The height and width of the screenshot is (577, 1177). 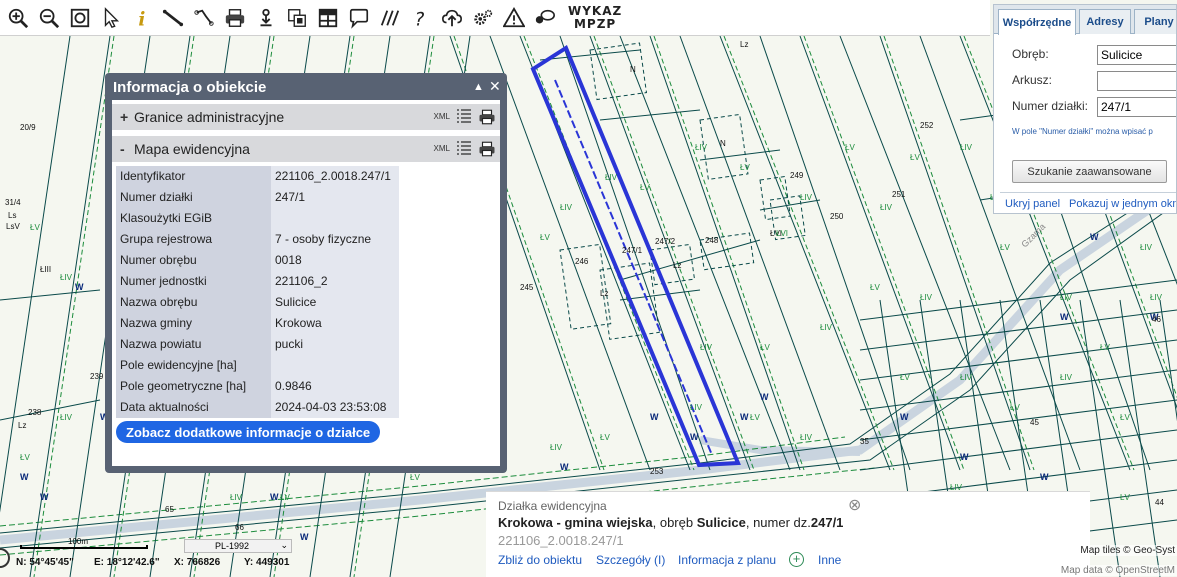 I want to click on tab-plany: Plany, so click(x=1155, y=21).